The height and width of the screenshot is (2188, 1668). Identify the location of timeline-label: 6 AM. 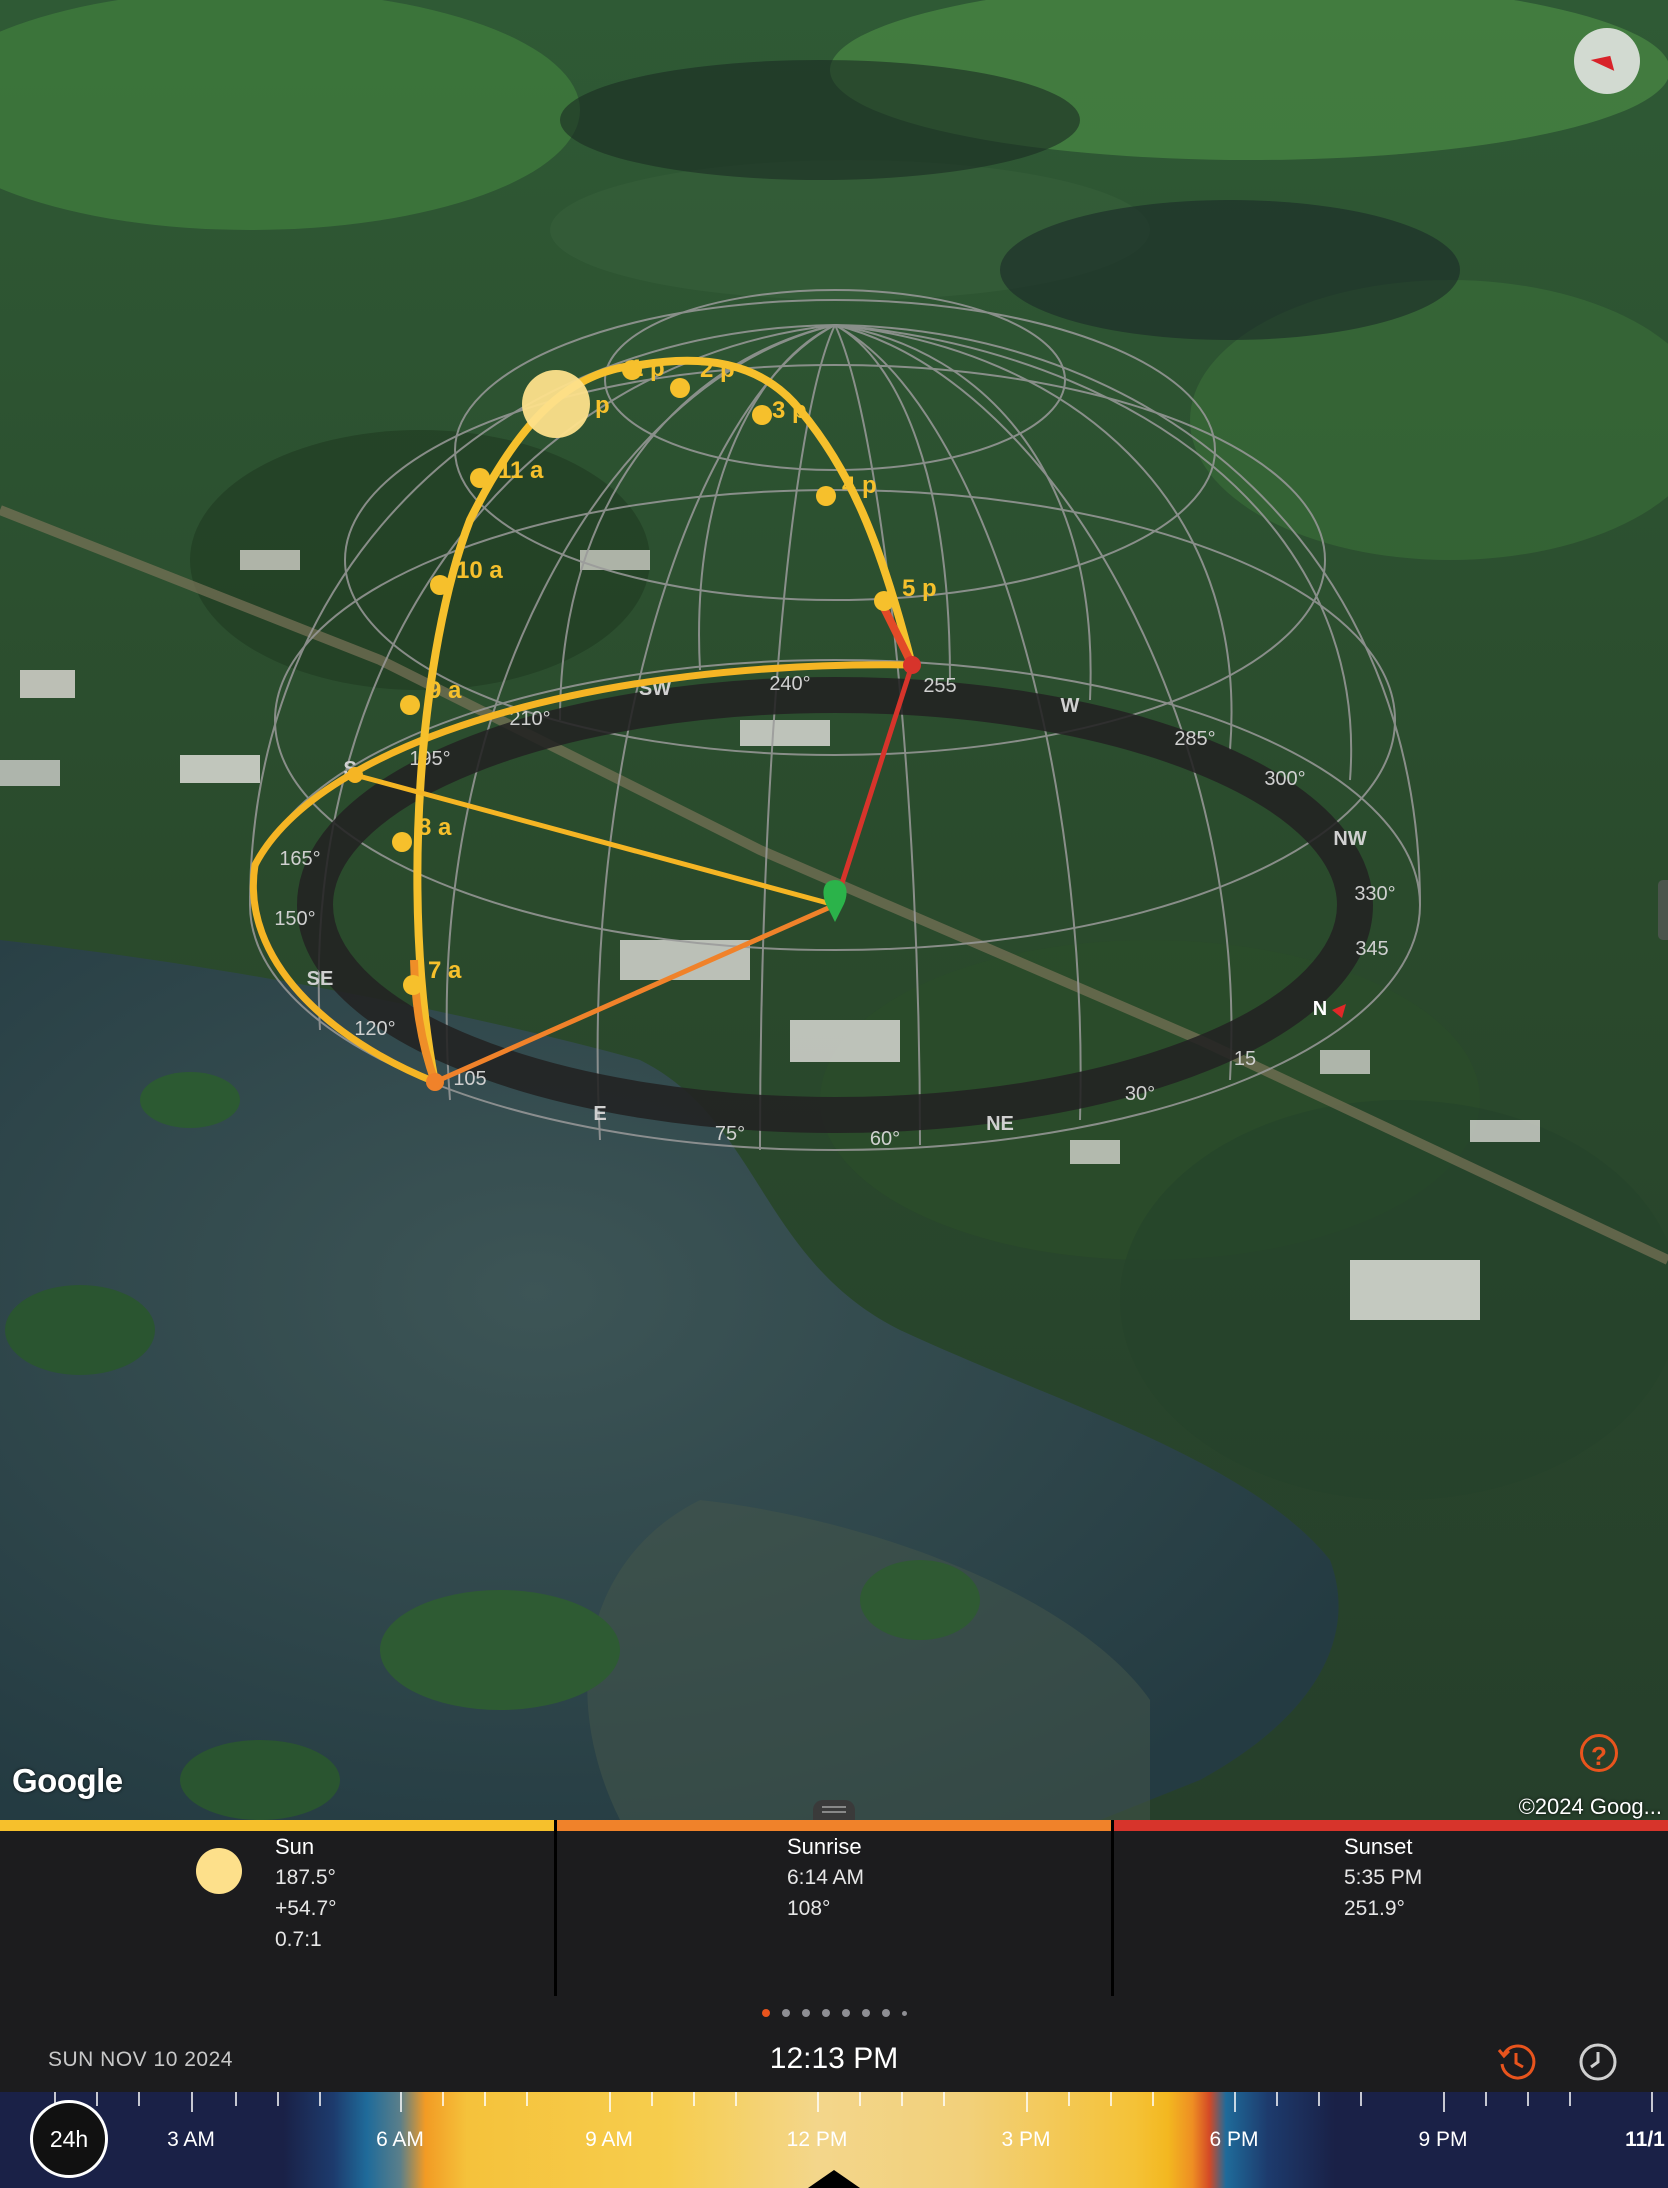
(400, 2139).